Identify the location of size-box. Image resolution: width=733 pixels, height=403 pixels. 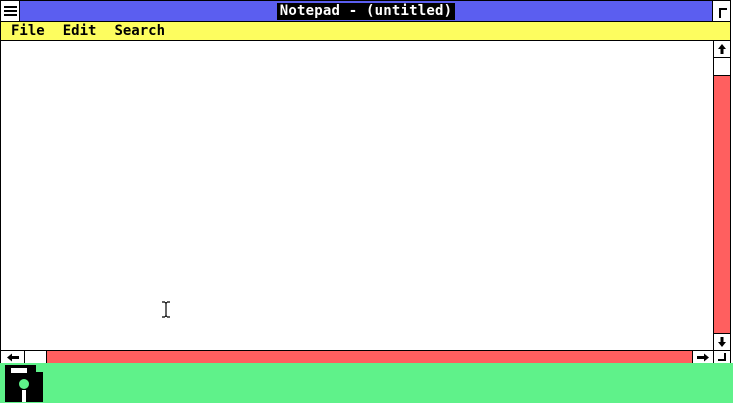
(721, 356).